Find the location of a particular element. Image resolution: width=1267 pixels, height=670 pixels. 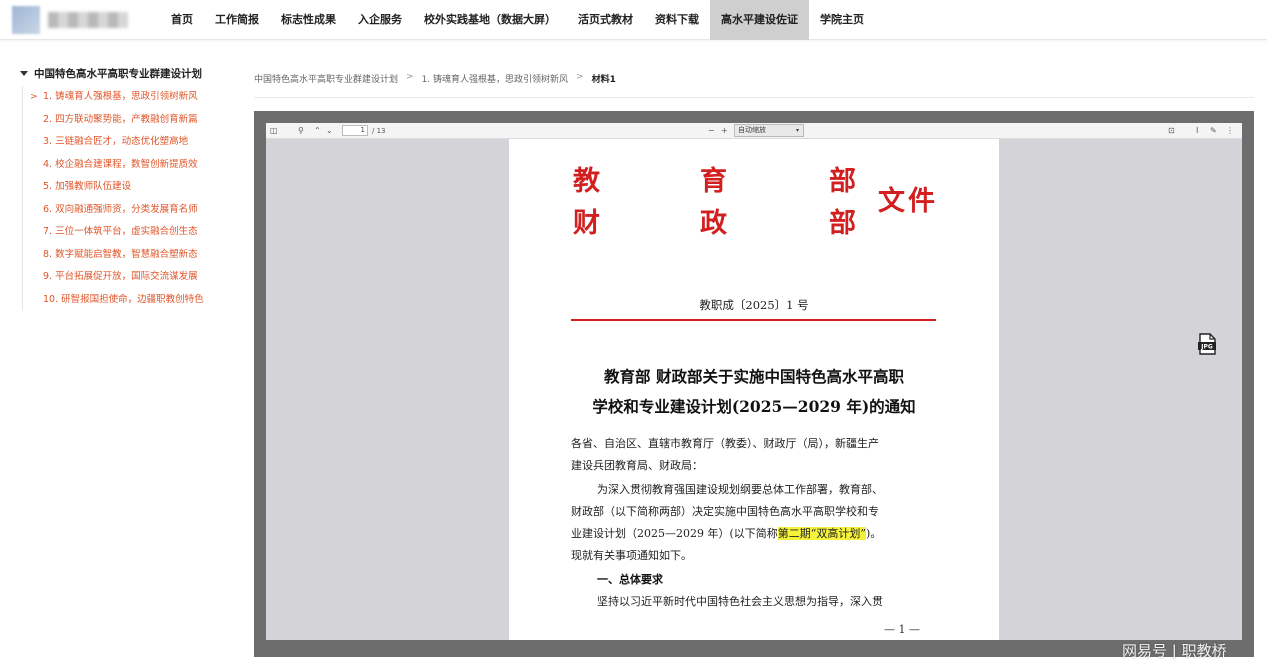

nav-item-home: 首页 is located at coordinates (182, 20).